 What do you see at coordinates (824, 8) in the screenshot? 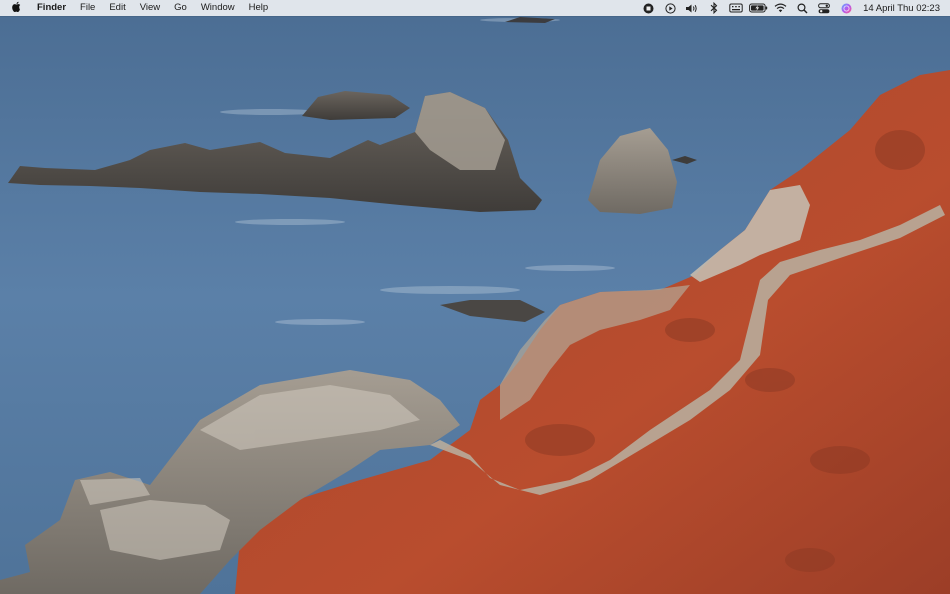
I see `control-center-icon` at bounding box center [824, 8].